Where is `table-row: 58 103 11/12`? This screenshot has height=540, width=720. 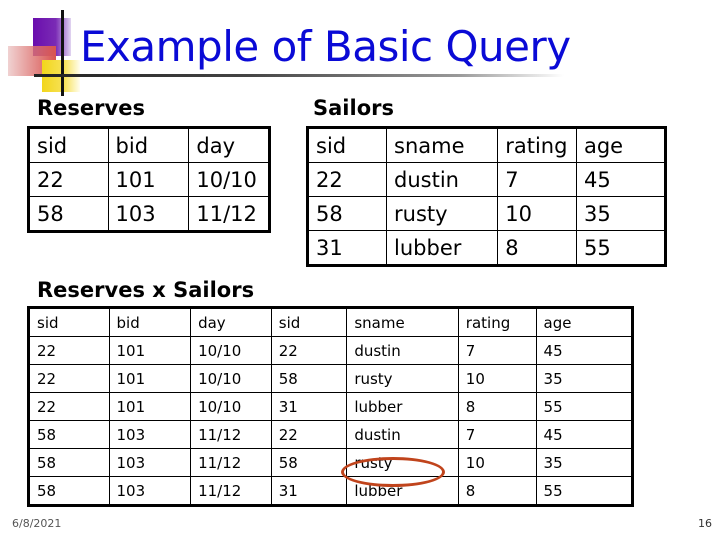
table-row: 58 103 11/12 is located at coordinates (149, 214).